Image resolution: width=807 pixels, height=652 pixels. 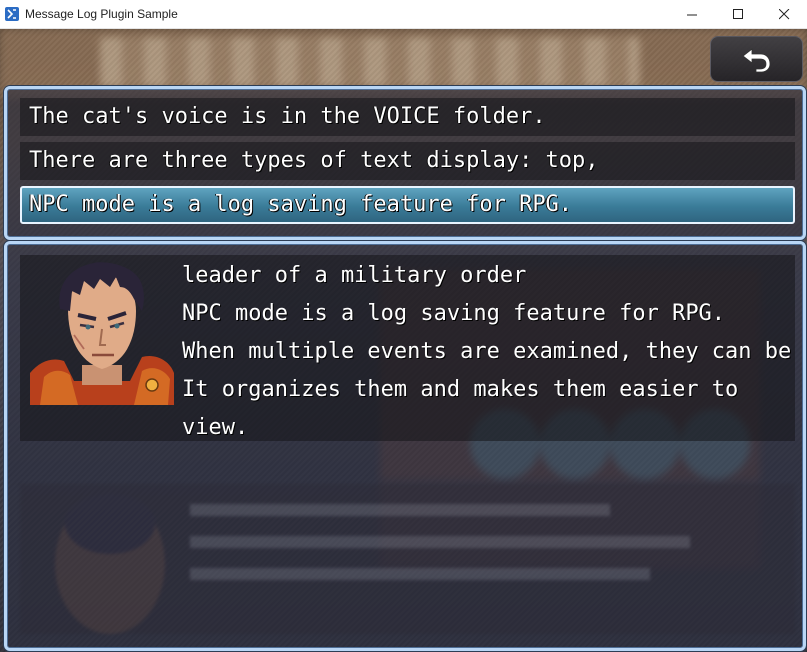 I want to click on message-line: leader of a military order, so click(x=354, y=275).